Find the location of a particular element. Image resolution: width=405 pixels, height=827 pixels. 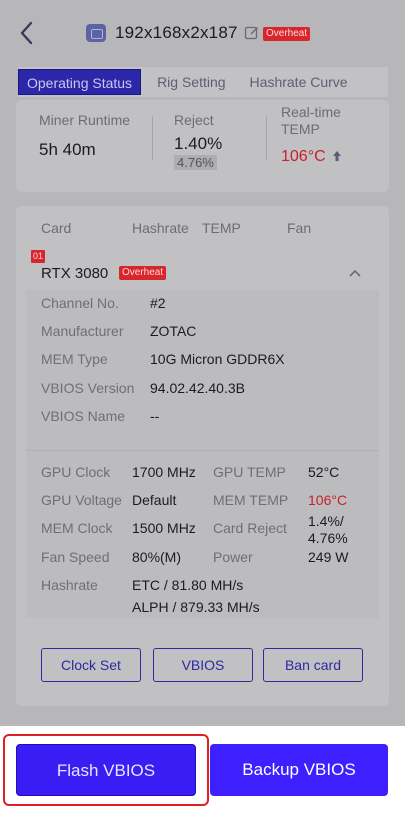

reject-sub-value: 4.76% is located at coordinates (195, 162).